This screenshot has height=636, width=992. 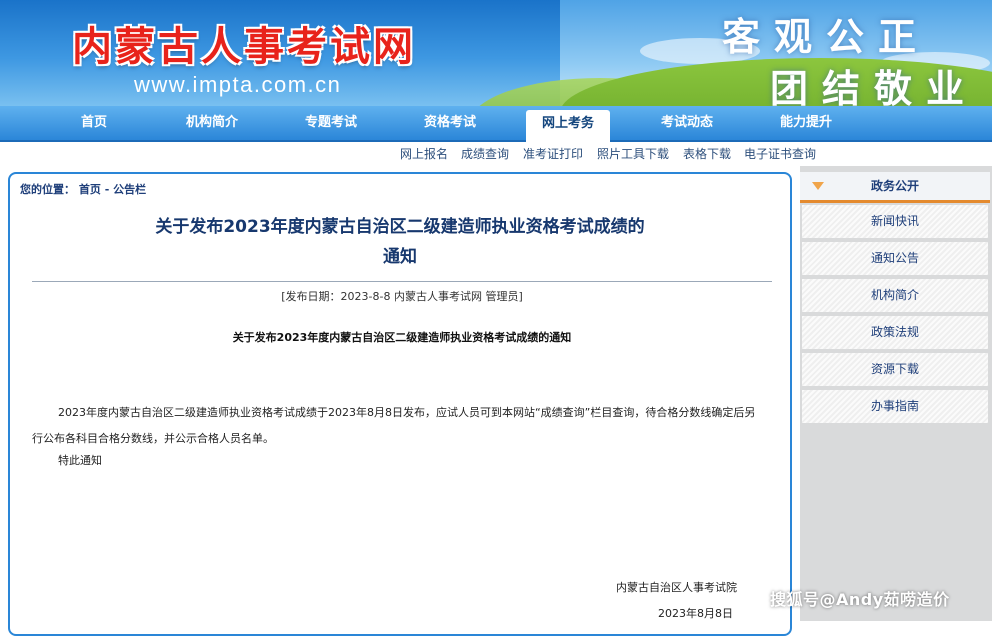 I want to click on subnav-admission-ticket: 准考证打印, so click(x=553, y=153).